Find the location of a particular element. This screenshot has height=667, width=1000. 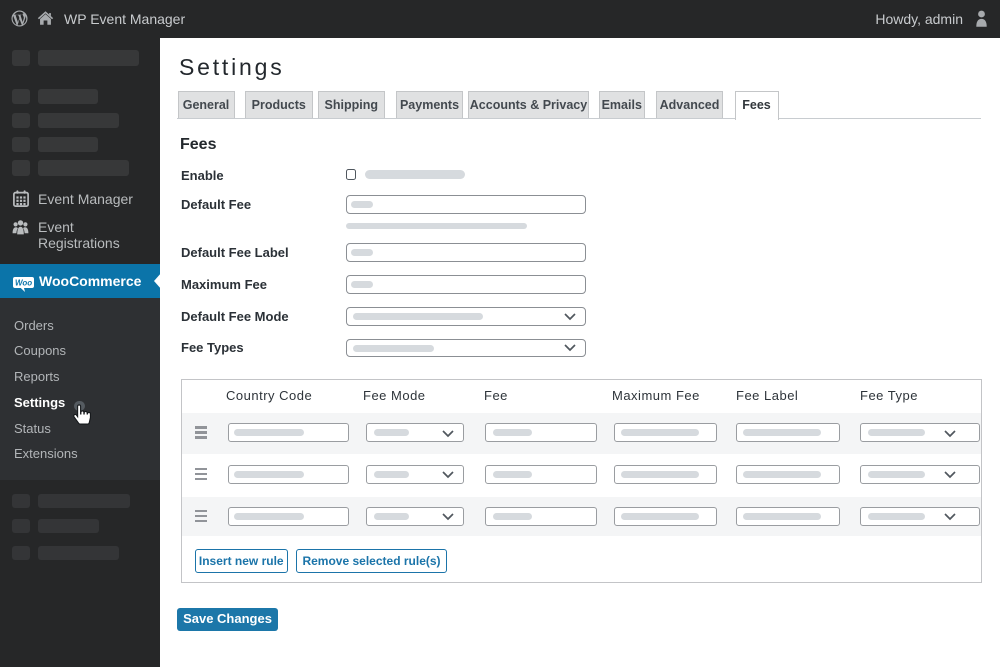

svg-text: Woo is located at coordinates (23, 282).